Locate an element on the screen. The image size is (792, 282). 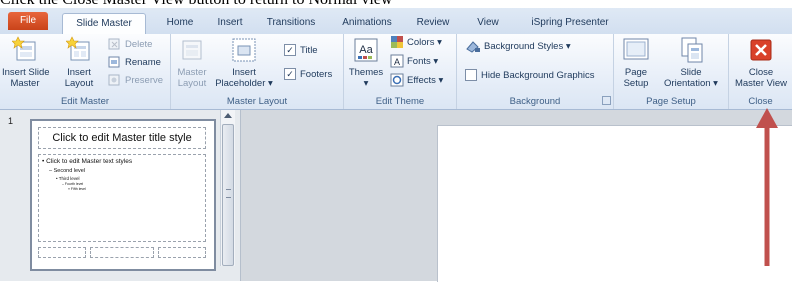
scrollbar-thumb is located at coordinates (228, 195).